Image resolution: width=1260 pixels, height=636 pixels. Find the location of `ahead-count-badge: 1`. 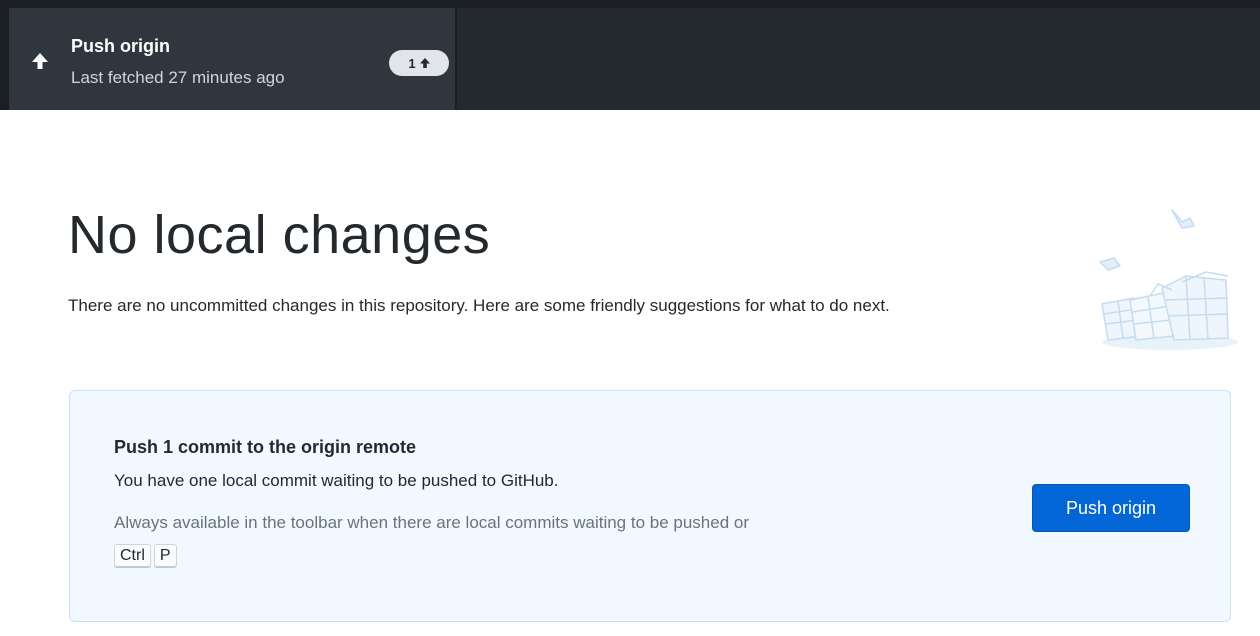

ahead-count-badge: 1 is located at coordinates (419, 63).